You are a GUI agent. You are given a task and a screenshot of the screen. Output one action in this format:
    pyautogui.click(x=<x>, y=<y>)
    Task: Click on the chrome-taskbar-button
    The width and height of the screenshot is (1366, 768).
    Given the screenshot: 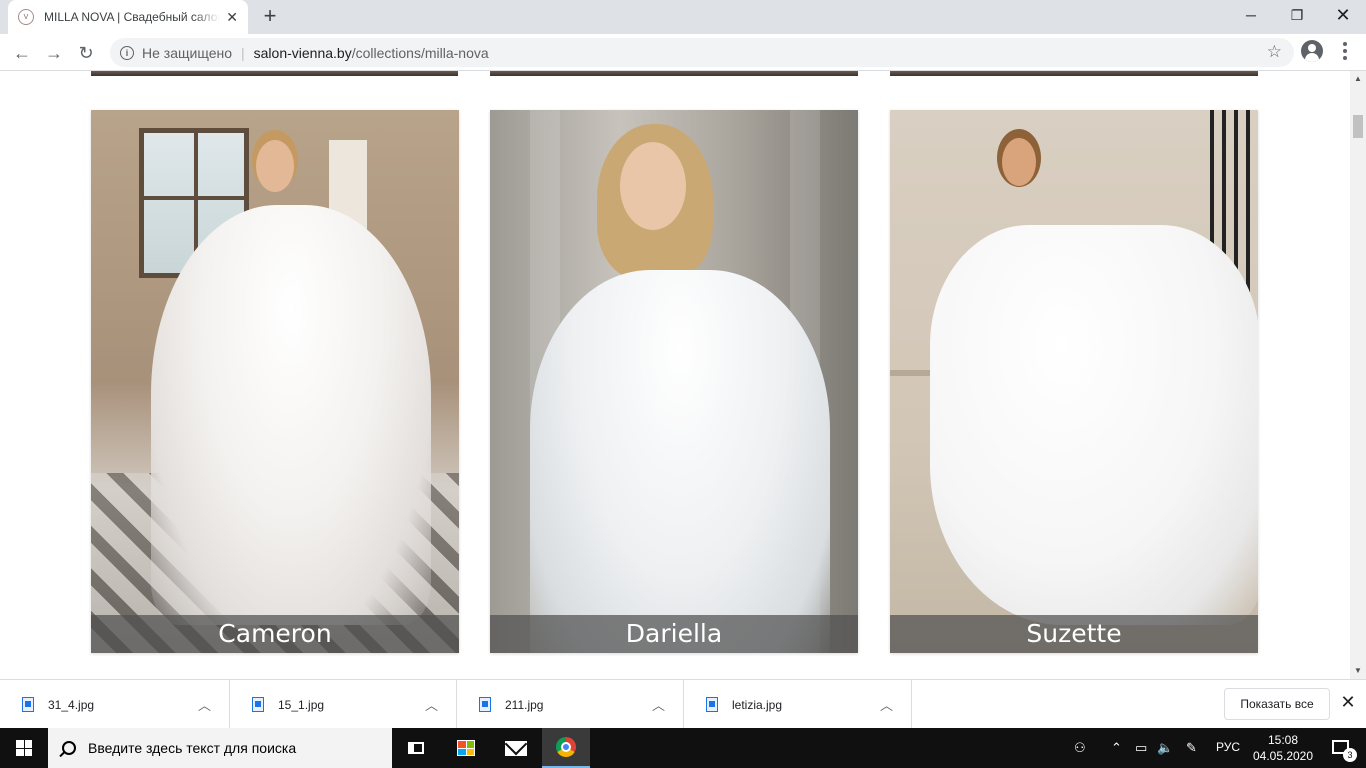 What is the action you would take?
    pyautogui.click(x=566, y=748)
    